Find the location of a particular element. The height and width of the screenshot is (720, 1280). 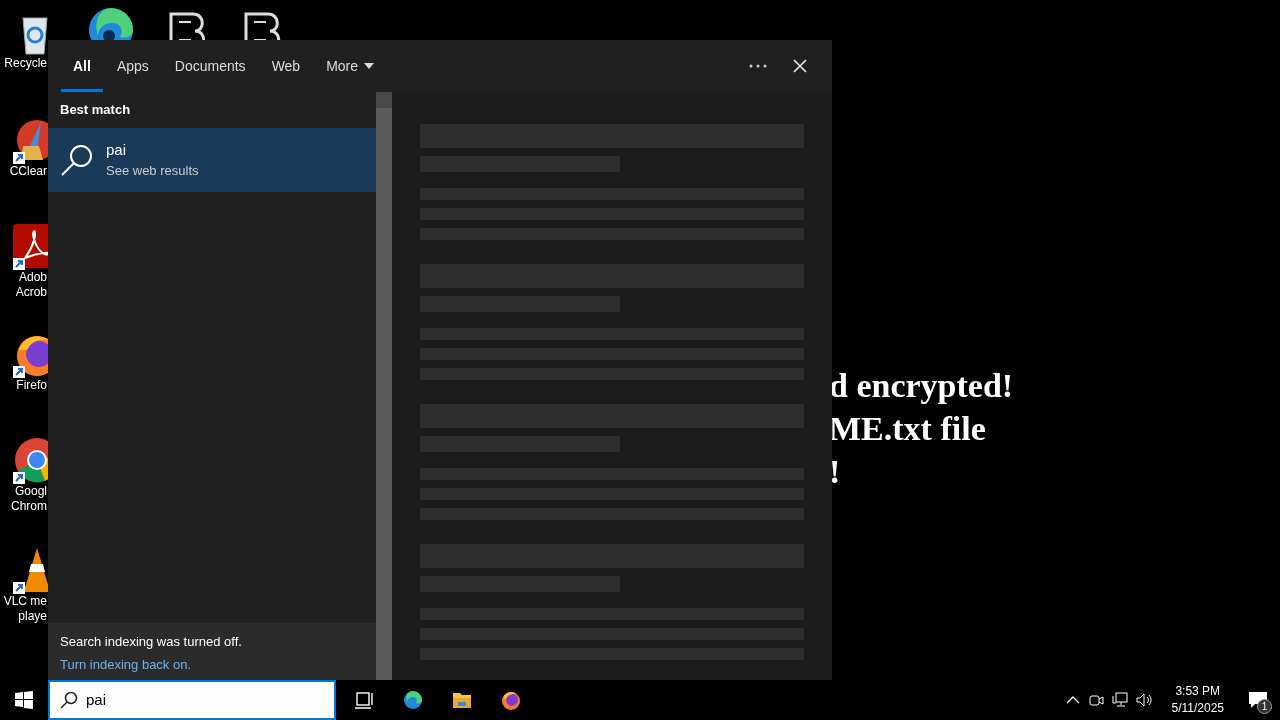

chevron-up-icon is located at coordinates (1072, 700).